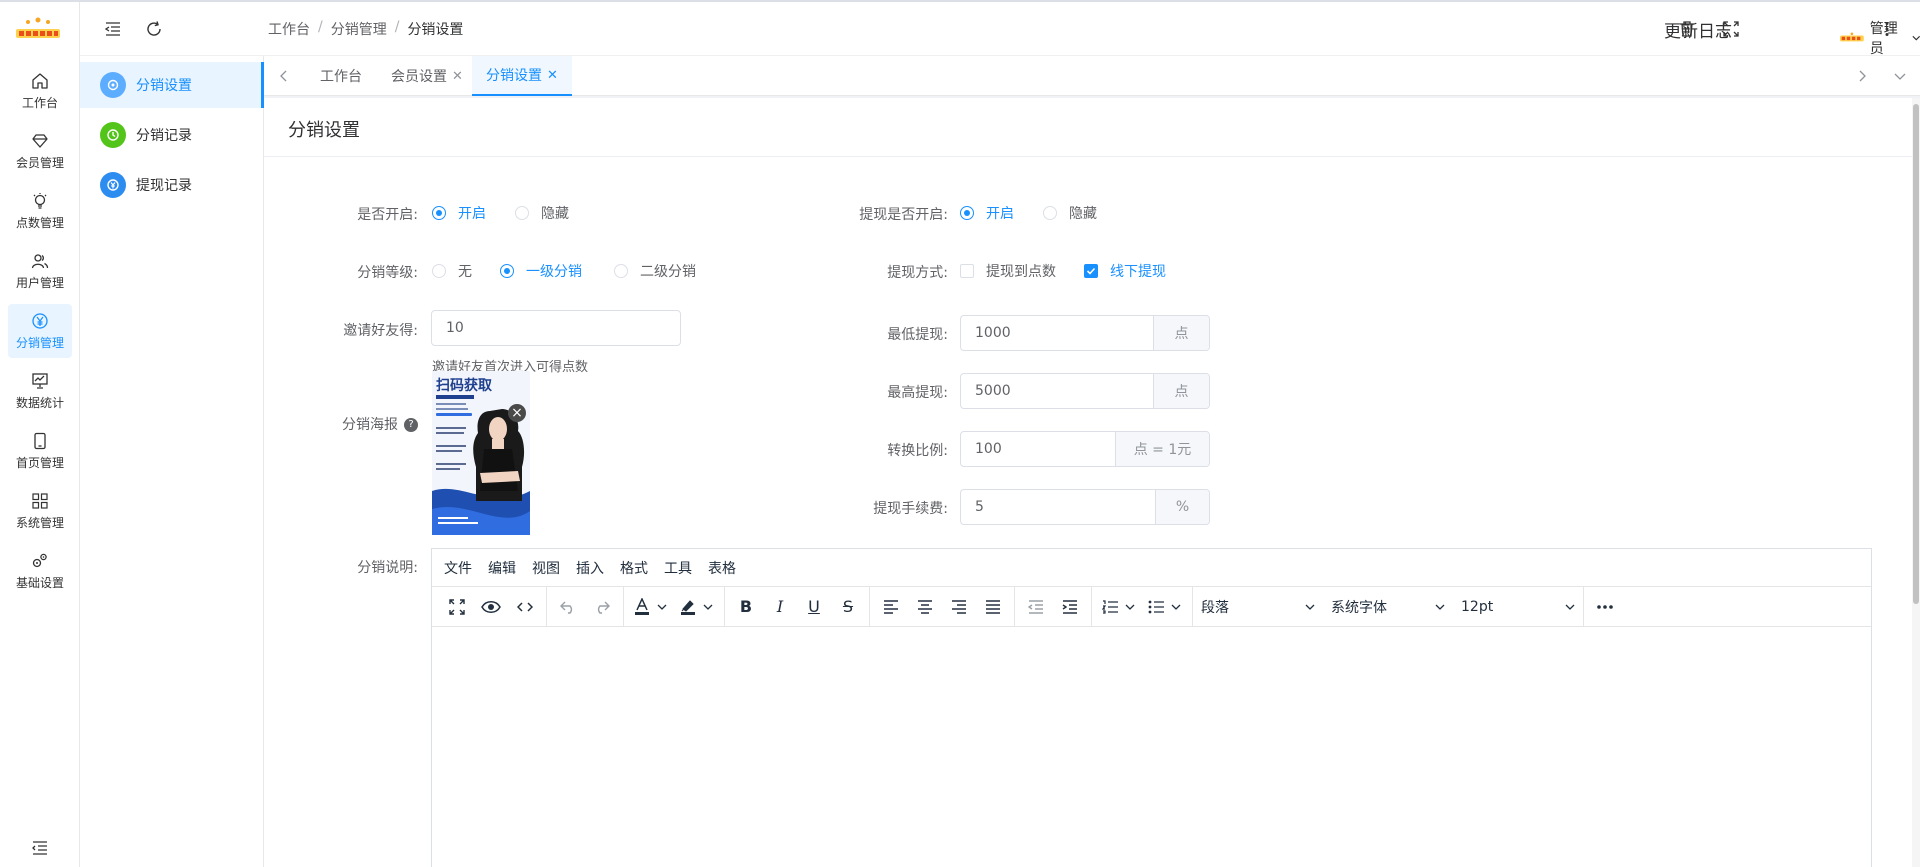 Image resolution: width=1920 pixels, height=867 pixels. Describe the element at coordinates (746, 607) in the screenshot. I see `bold-icon: B` at that location.